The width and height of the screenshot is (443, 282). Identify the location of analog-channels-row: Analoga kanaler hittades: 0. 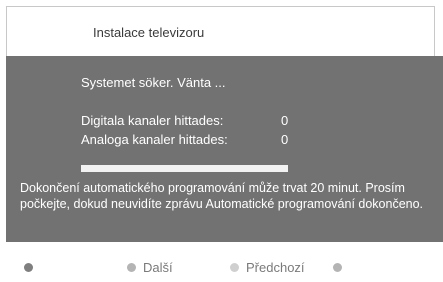
(184, 139).